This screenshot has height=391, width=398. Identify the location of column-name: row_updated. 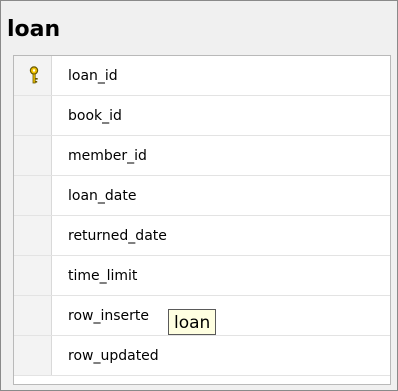
(113, 356).